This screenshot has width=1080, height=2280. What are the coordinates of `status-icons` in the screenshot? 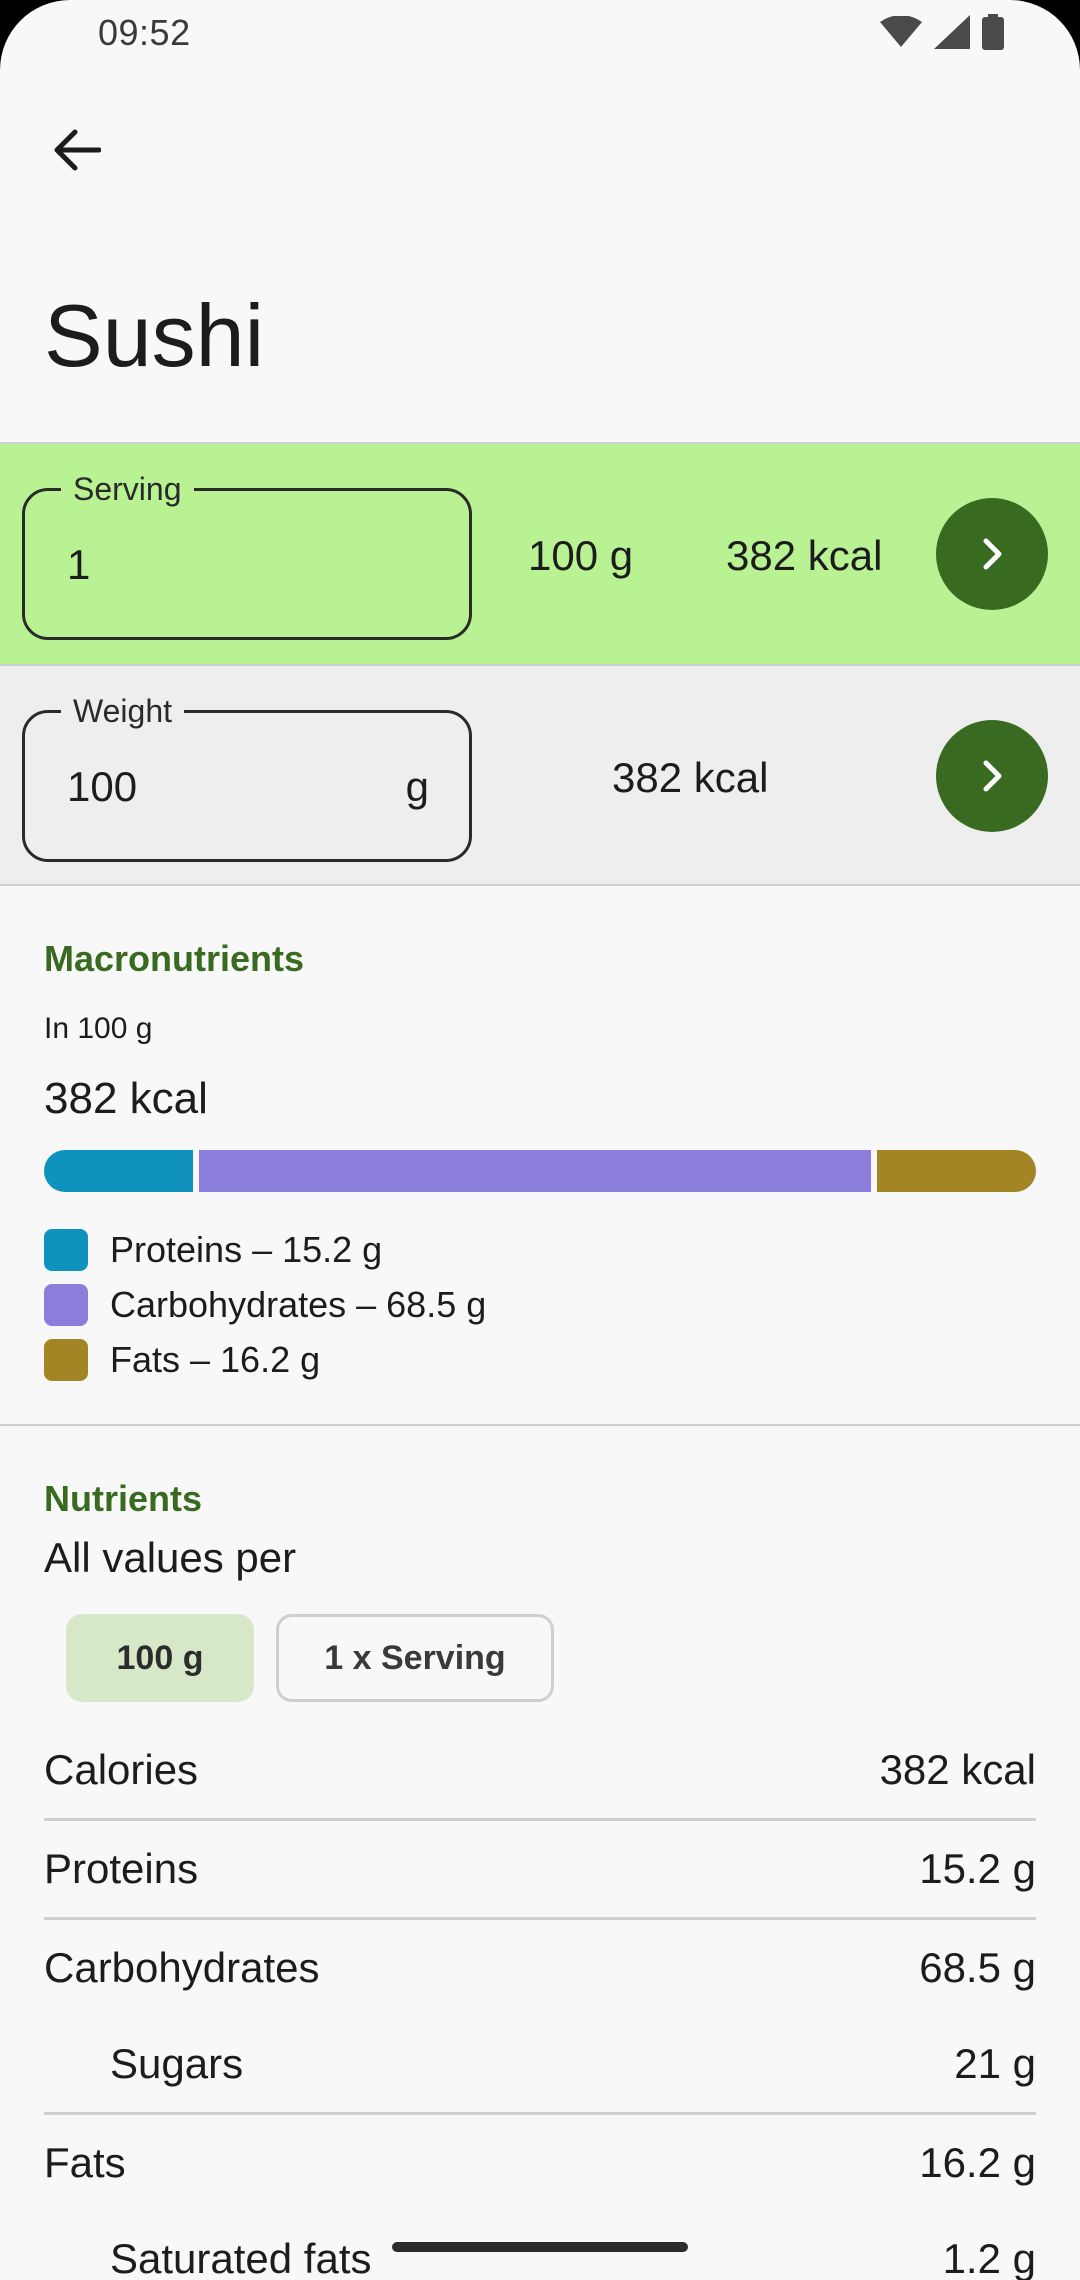 It's located at (942, 32).